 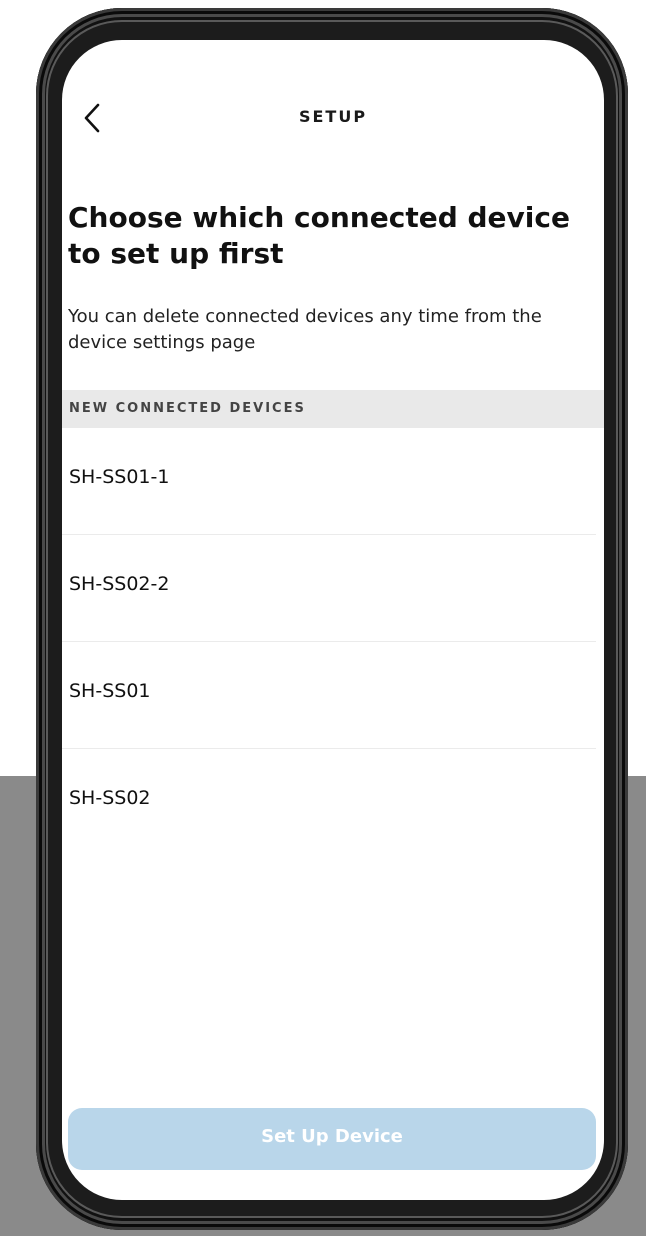 I want to click on section-header: NEW CONNECTED DEVICES, so click(x=333, y=409).